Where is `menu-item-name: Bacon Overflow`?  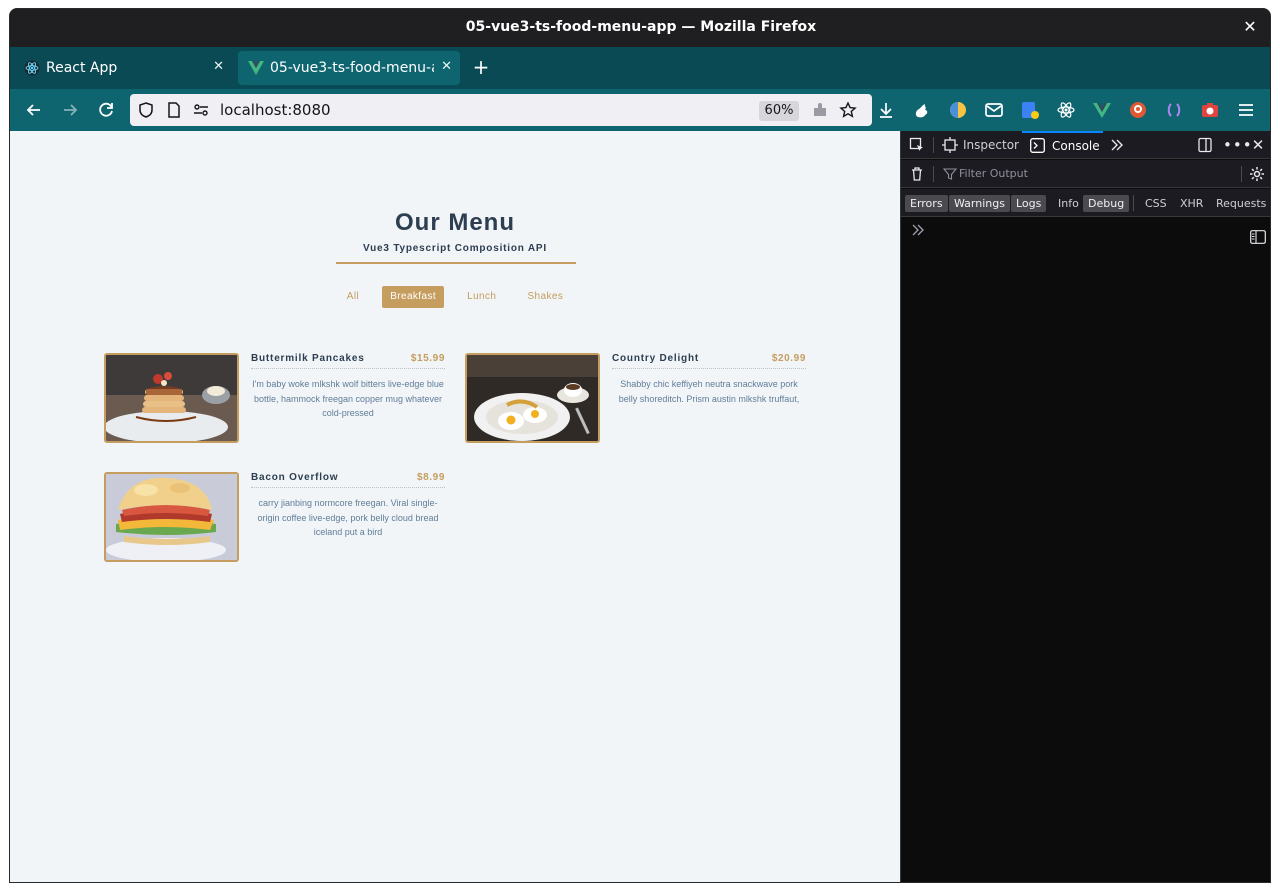 menu-item-name: Bacon Overflow is located at coordinates (295, 477).